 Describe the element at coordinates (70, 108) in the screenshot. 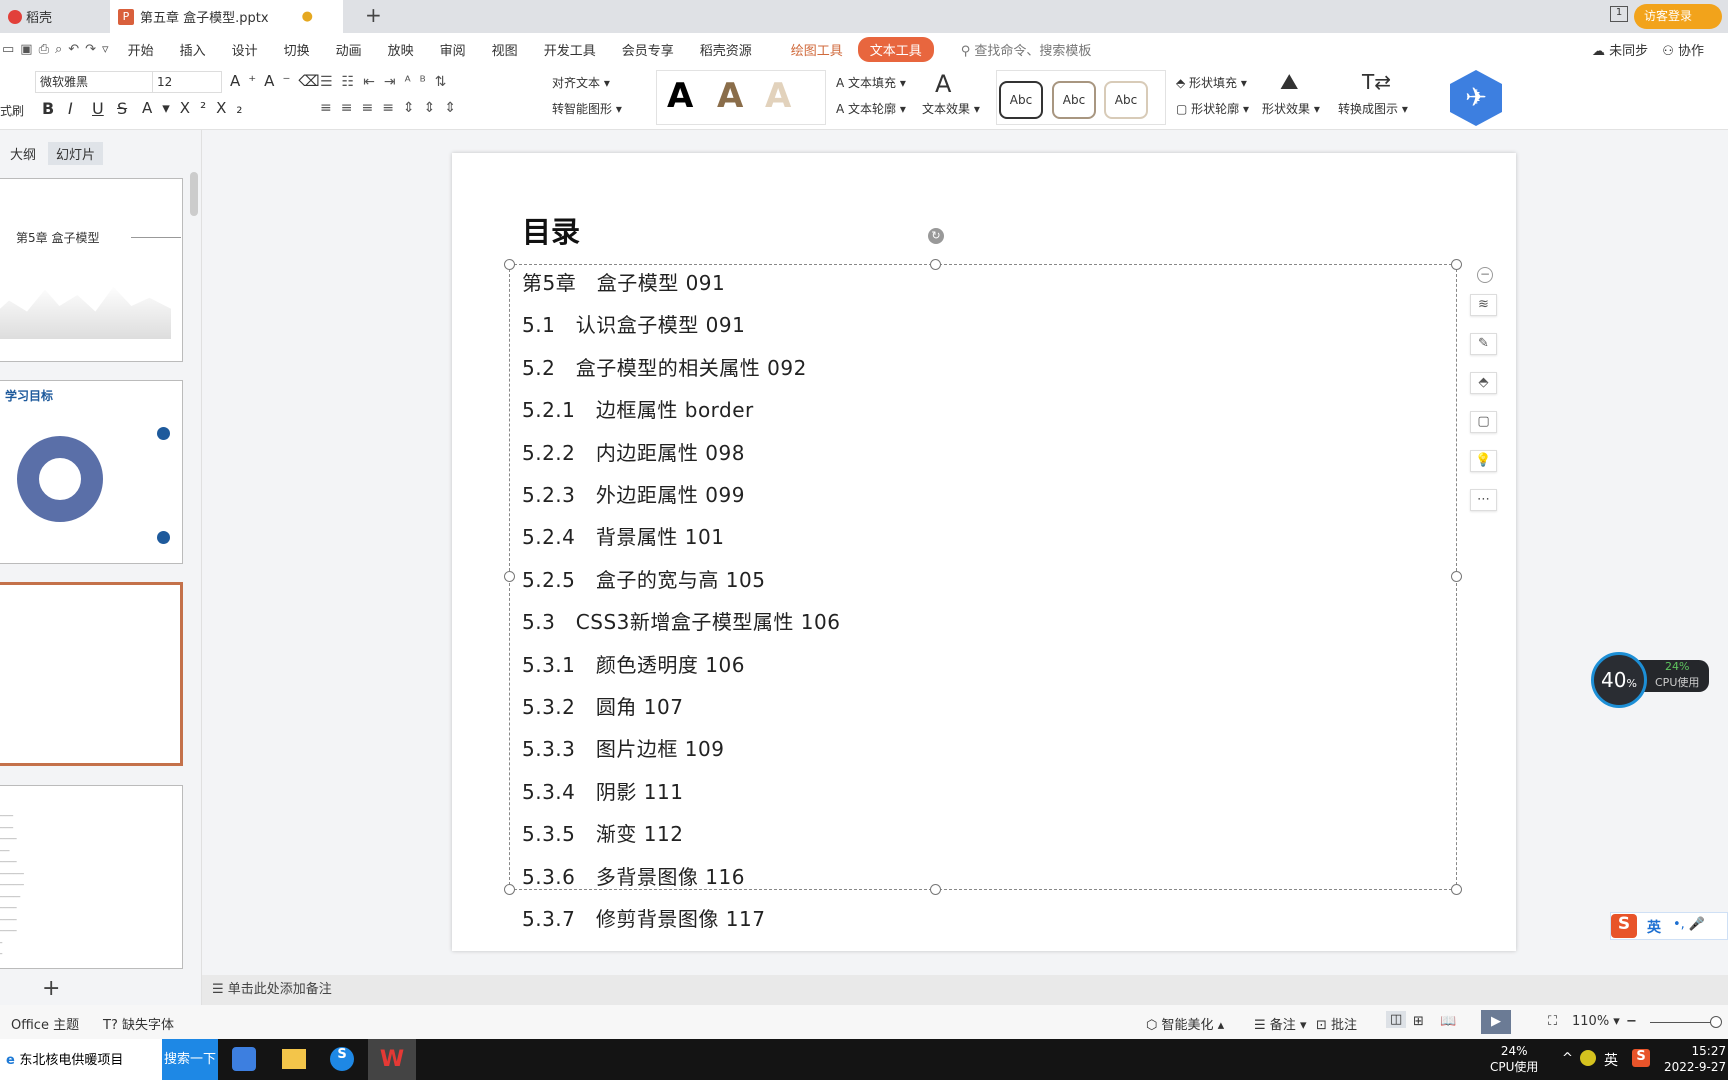

I see `italic-button: I` at that location.